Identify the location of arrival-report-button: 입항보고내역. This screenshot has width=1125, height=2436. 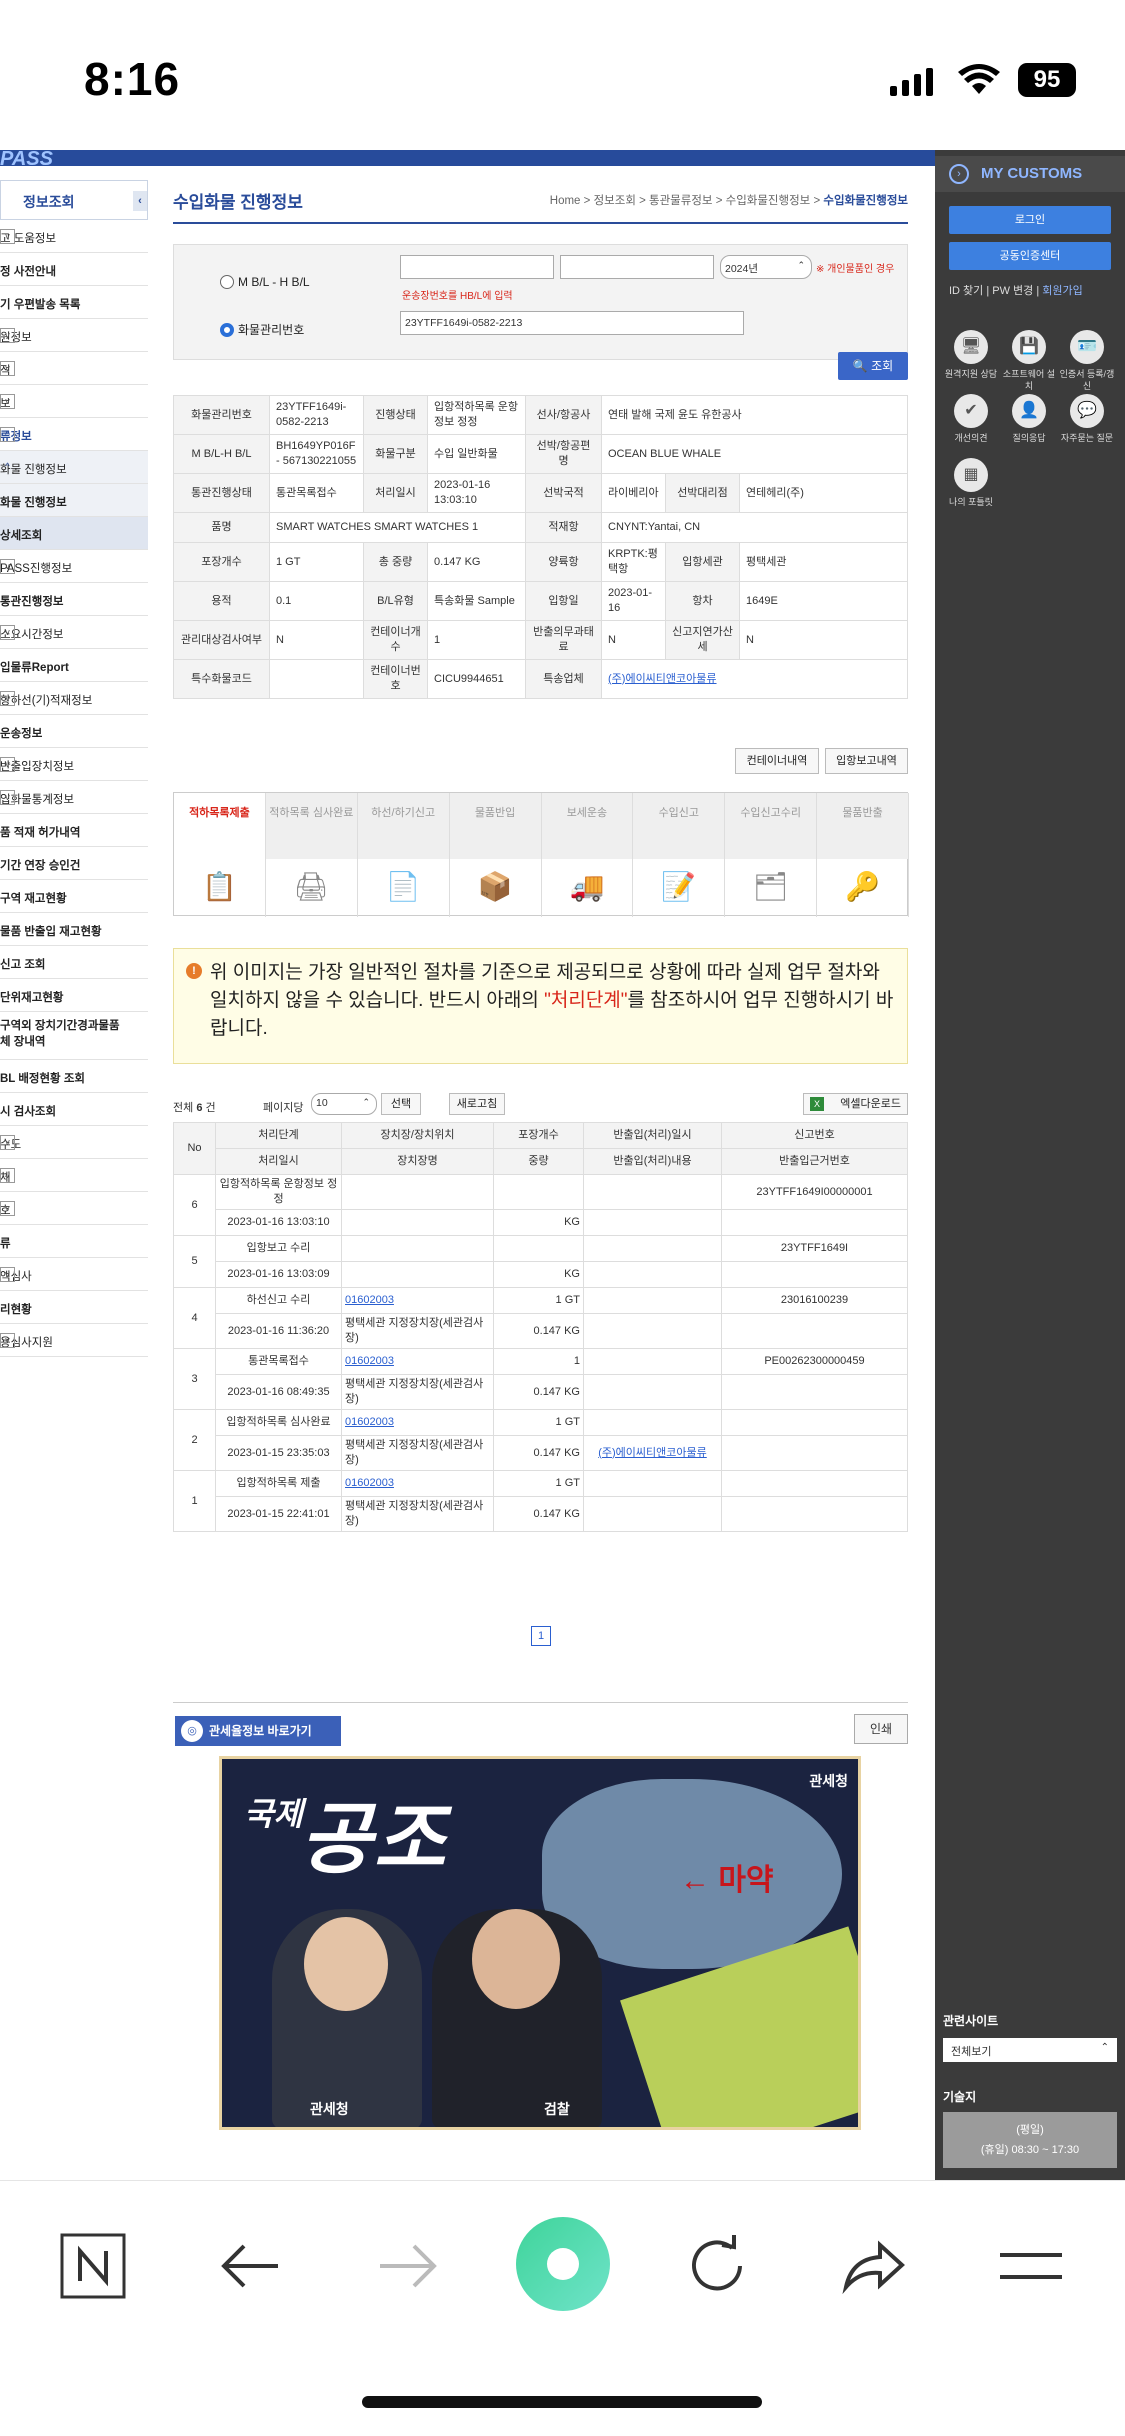
(866, 761).